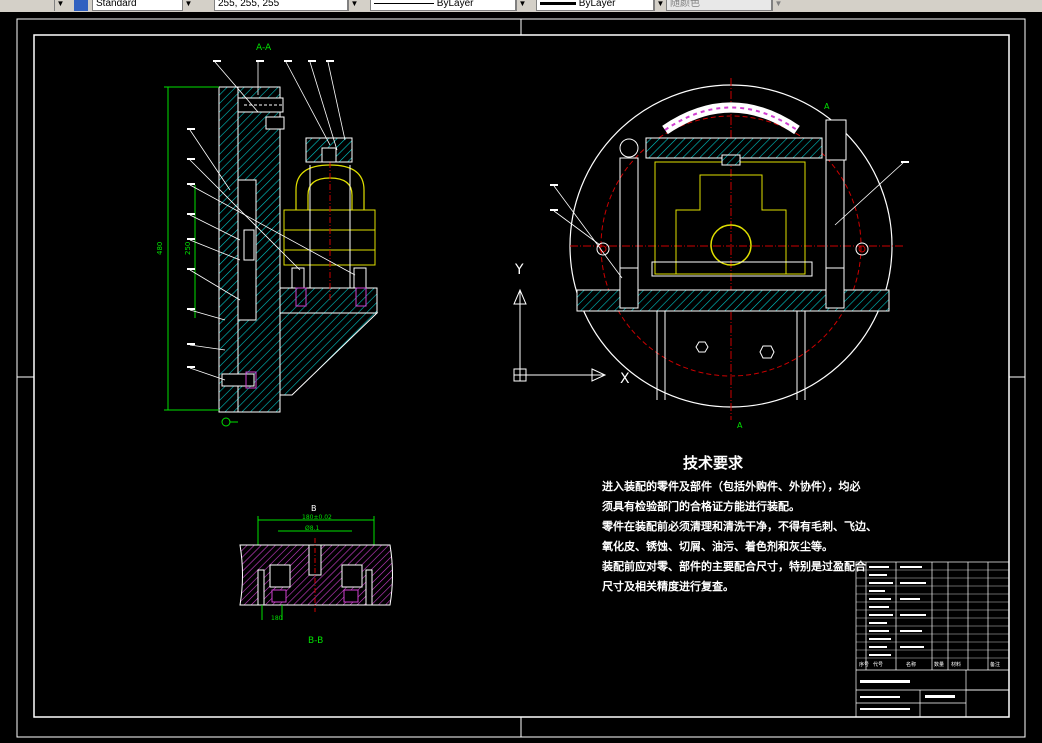 The height and width of the screenshot is (743, 1042). What do you see at coordinates (267, 235) in the screenshot?
I see `section-a-a-view: A-A 480 250` at bounding box center [267, 235].